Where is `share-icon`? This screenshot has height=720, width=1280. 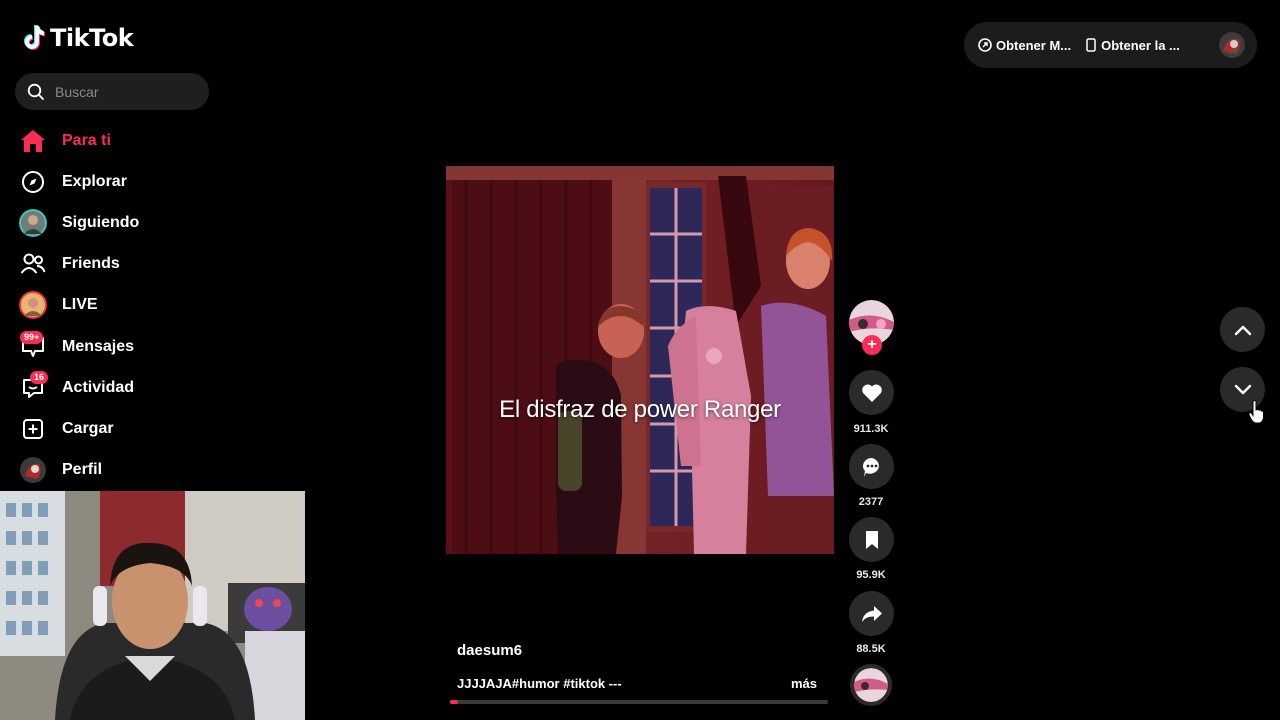
share-icon is located at coordinates (871, 613).